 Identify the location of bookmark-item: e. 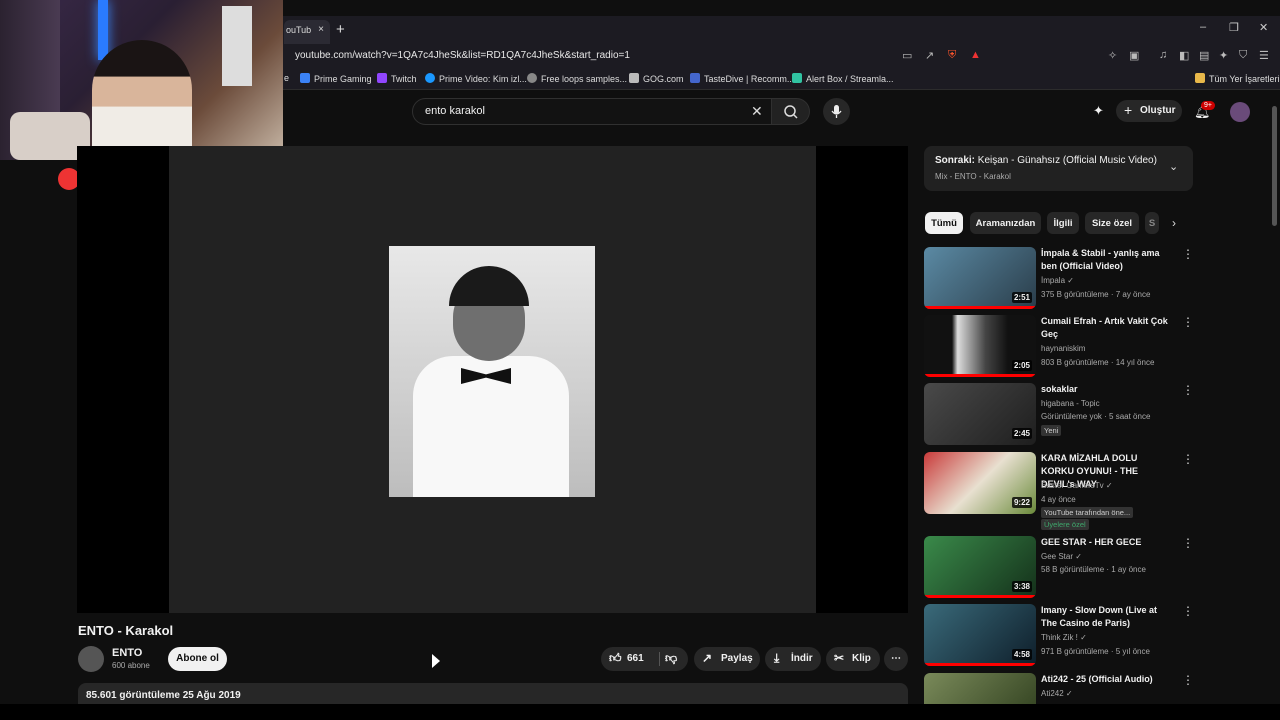
(286, 78).